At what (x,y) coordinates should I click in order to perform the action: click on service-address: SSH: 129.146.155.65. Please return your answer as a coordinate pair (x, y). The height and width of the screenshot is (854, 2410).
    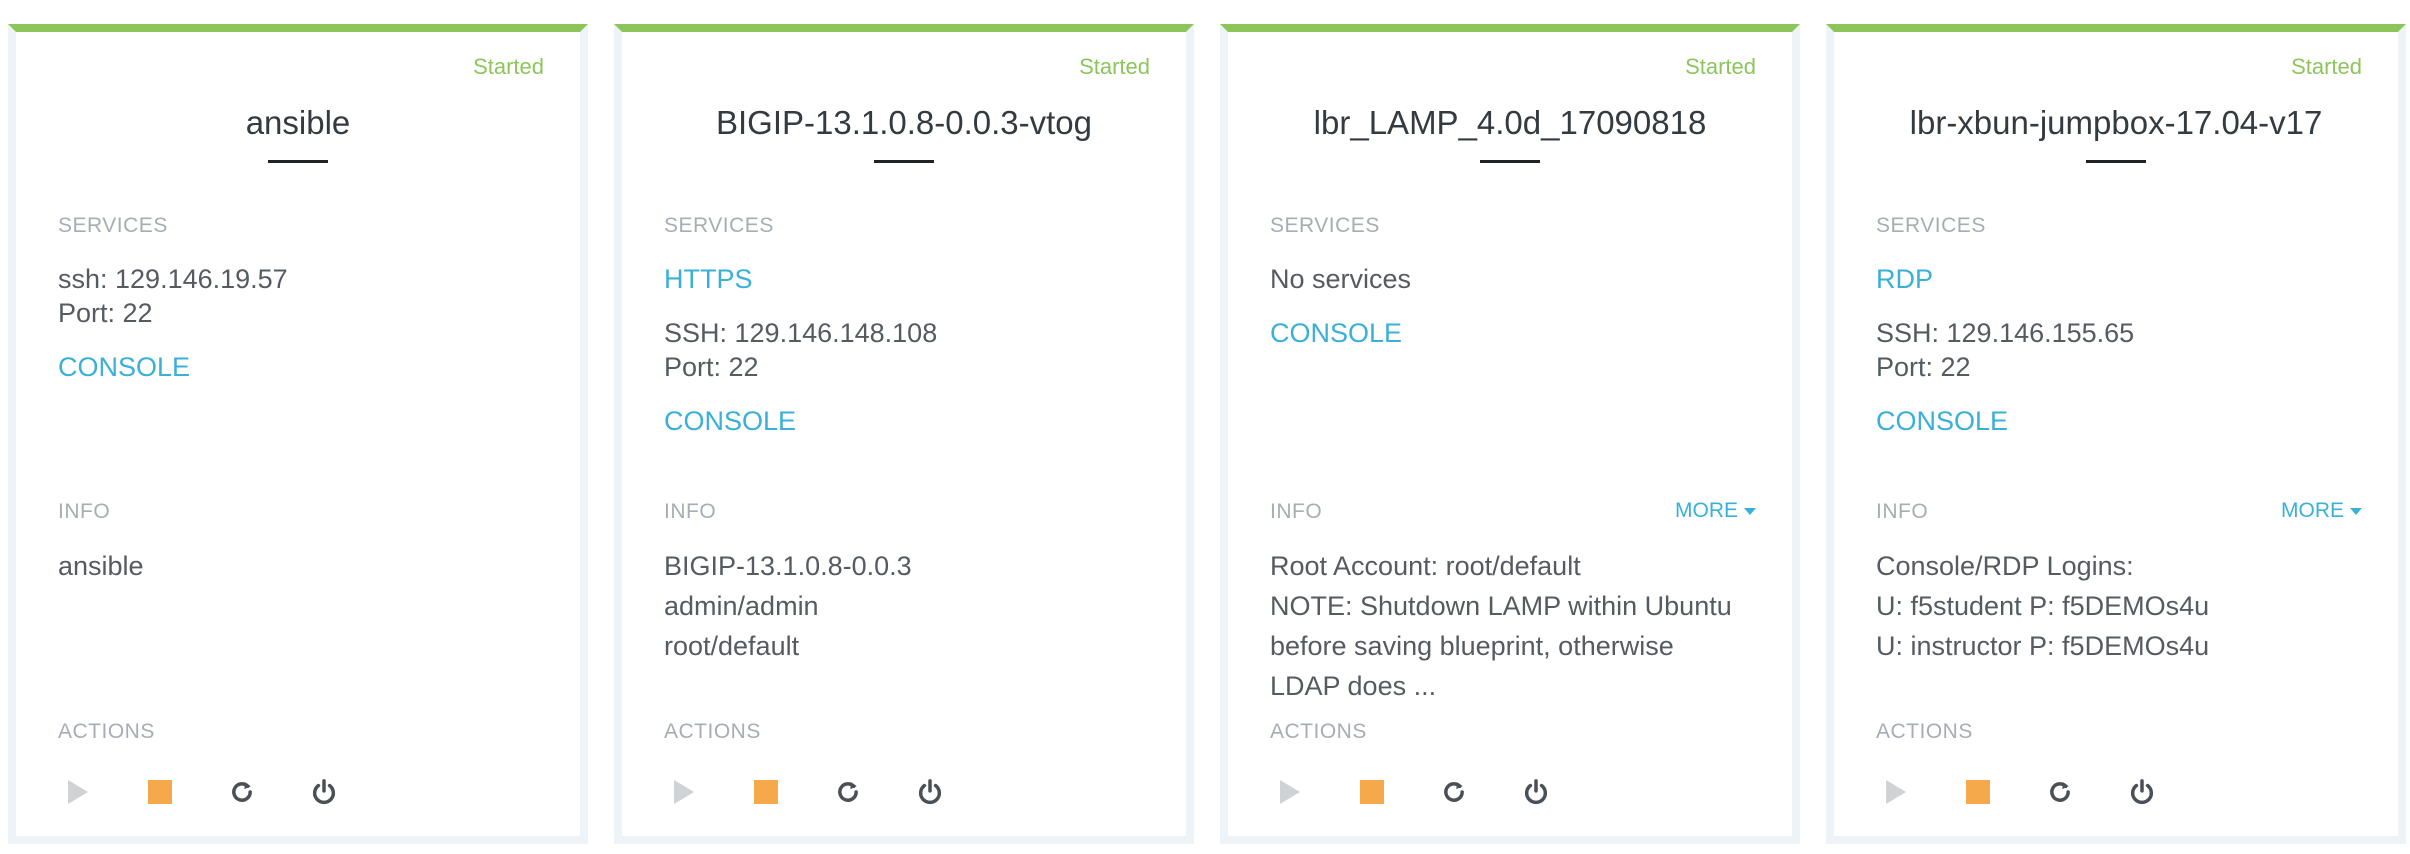
    Looking at the image, I should click on (2005, 333).